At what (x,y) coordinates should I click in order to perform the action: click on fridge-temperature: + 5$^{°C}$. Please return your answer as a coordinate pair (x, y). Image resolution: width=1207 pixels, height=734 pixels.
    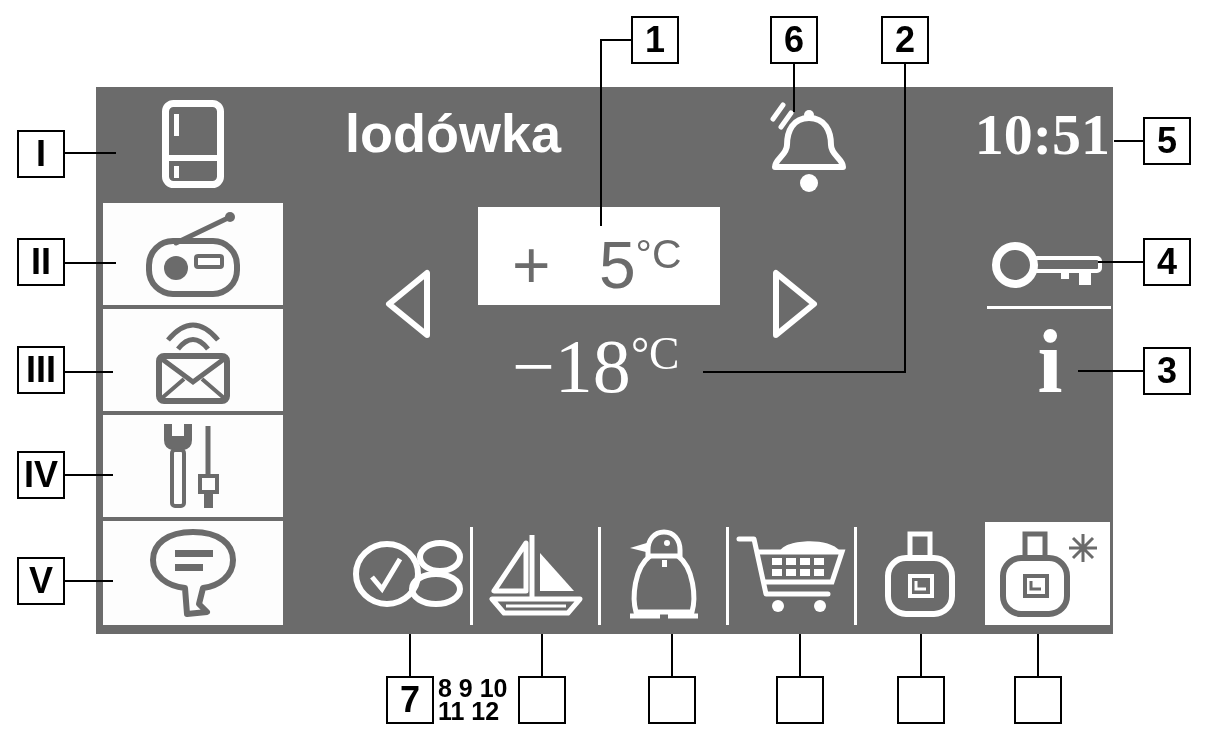
    Looking at the image, I should click on (597, 265).